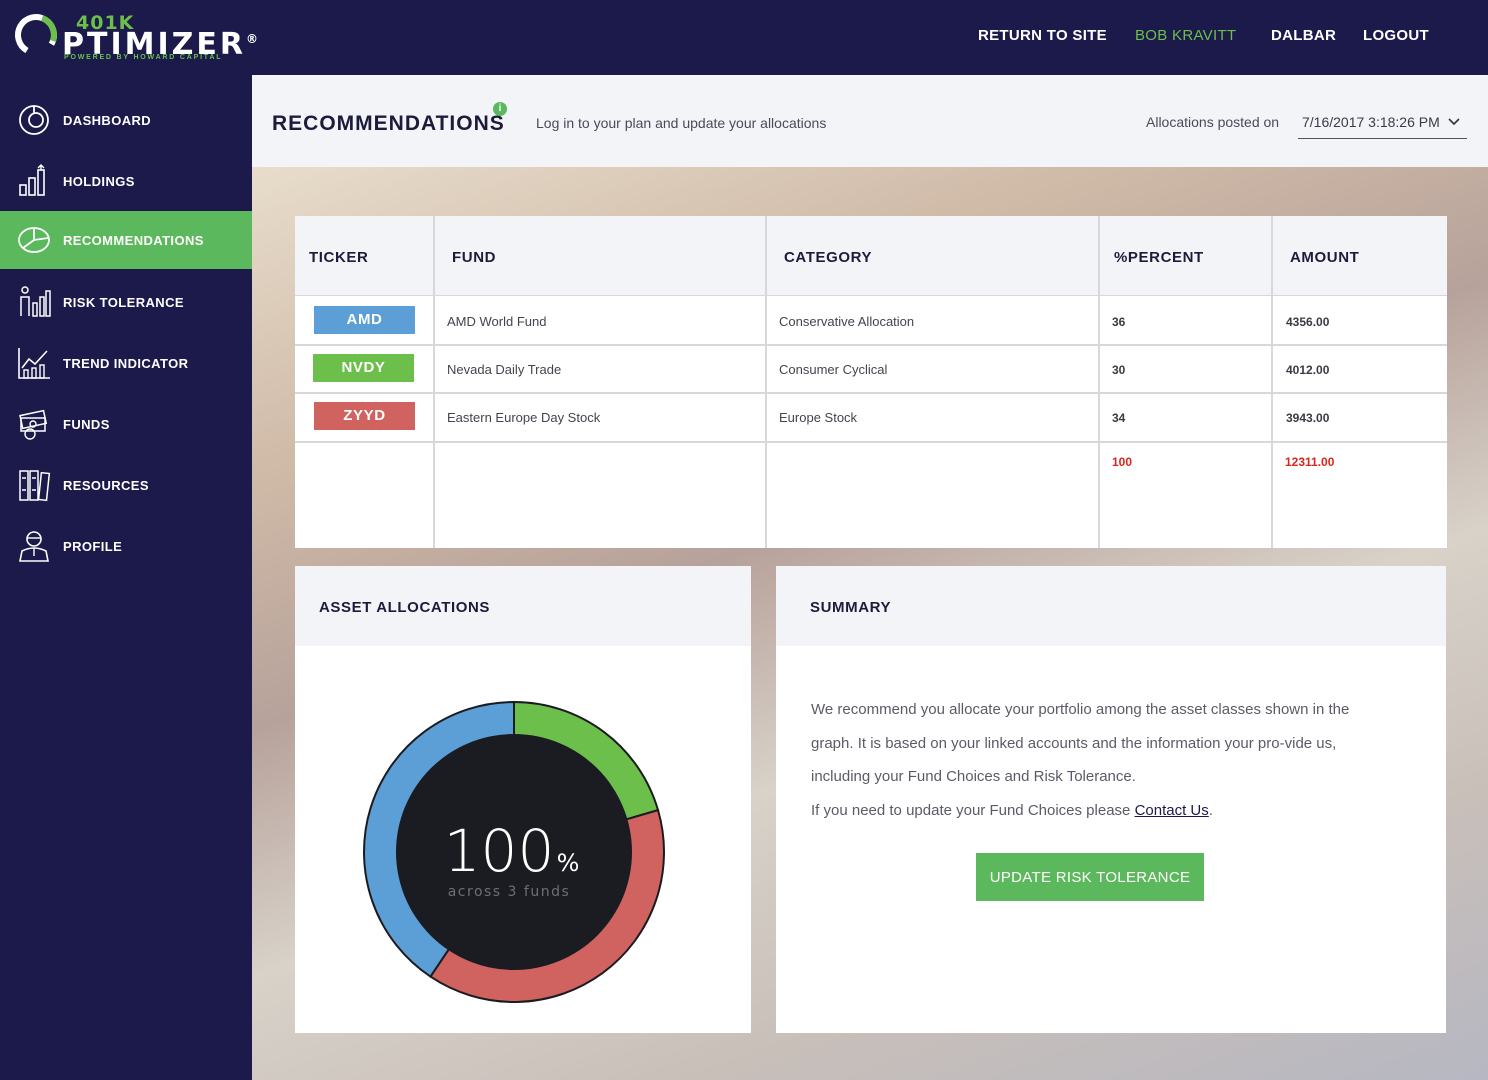 The height and width of the screenshot is (1080, 1488). Describe the element at coordinates (1325, 257) in the screenshot. I see `column-header-amount: AMOUNT` at that location.